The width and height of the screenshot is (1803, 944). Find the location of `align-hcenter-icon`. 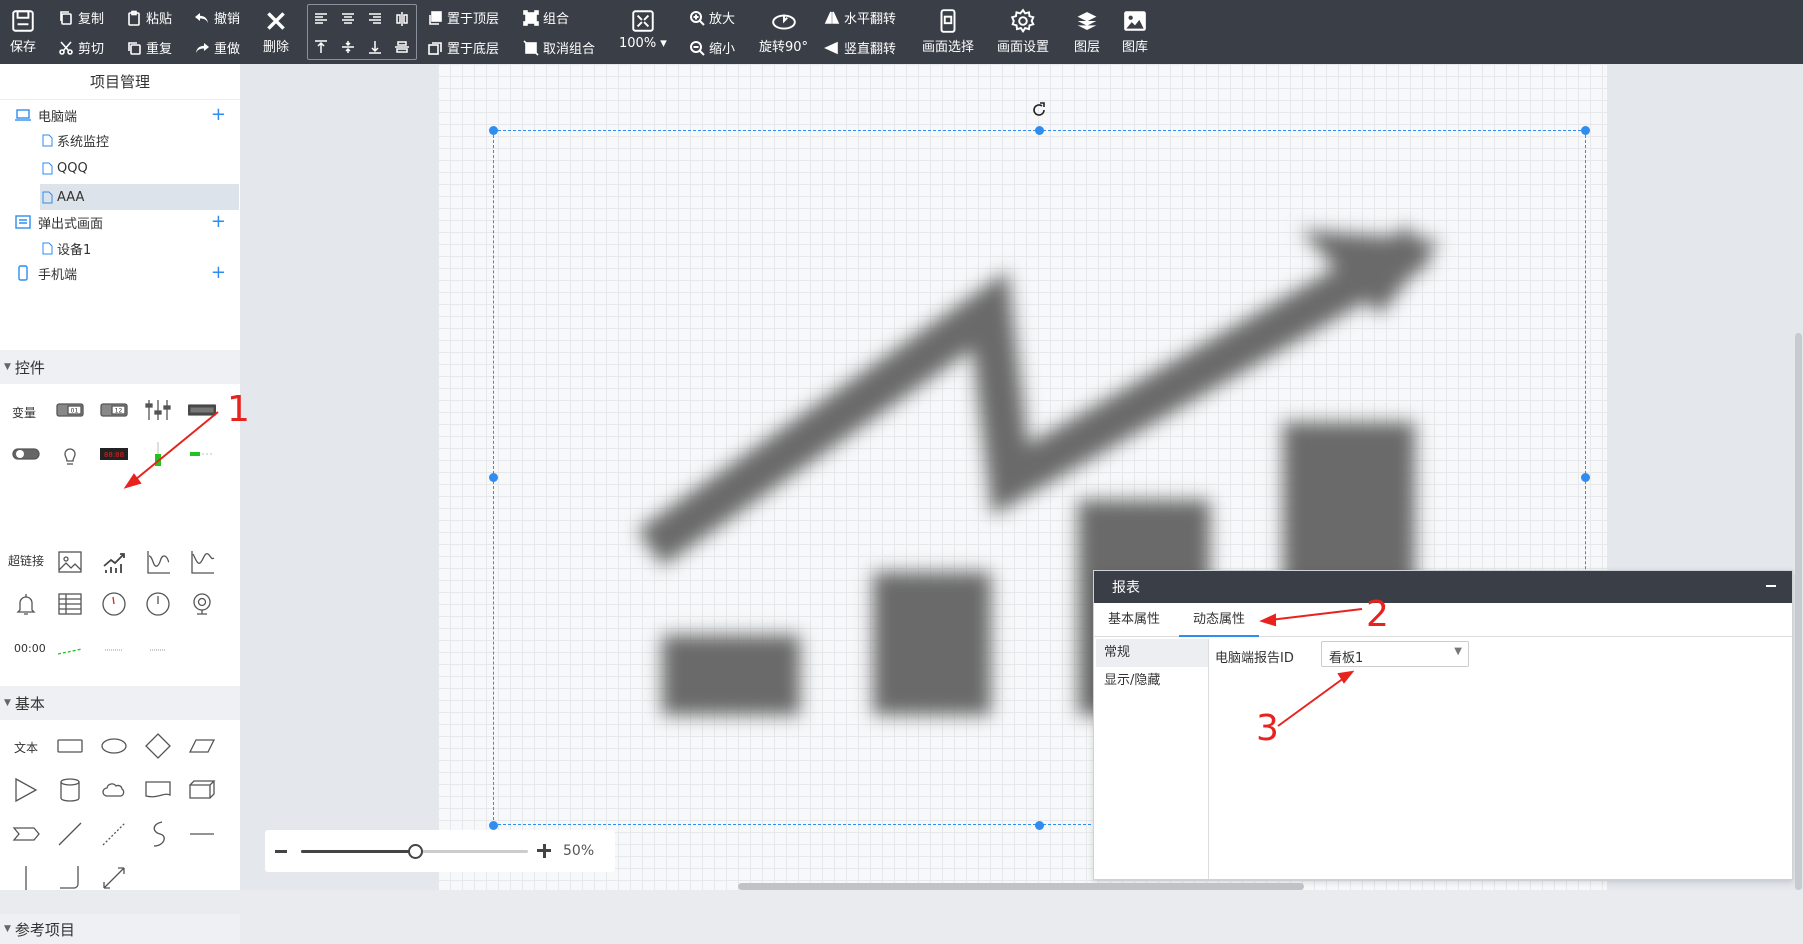

align-hcenter-icon is located at coordinates (402, 19).